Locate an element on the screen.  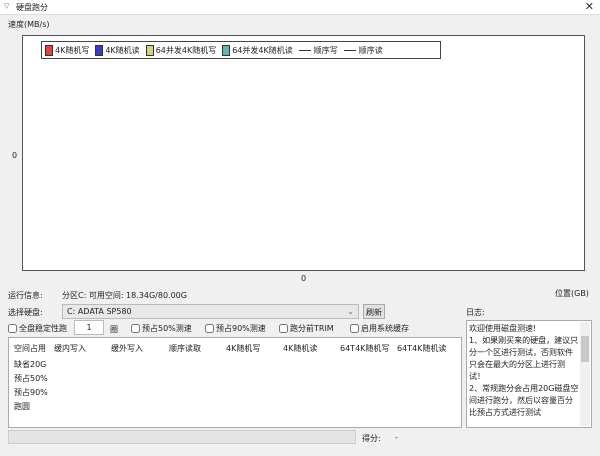
table-header: 64T4K随机写 is located at coordinates (365, 348).